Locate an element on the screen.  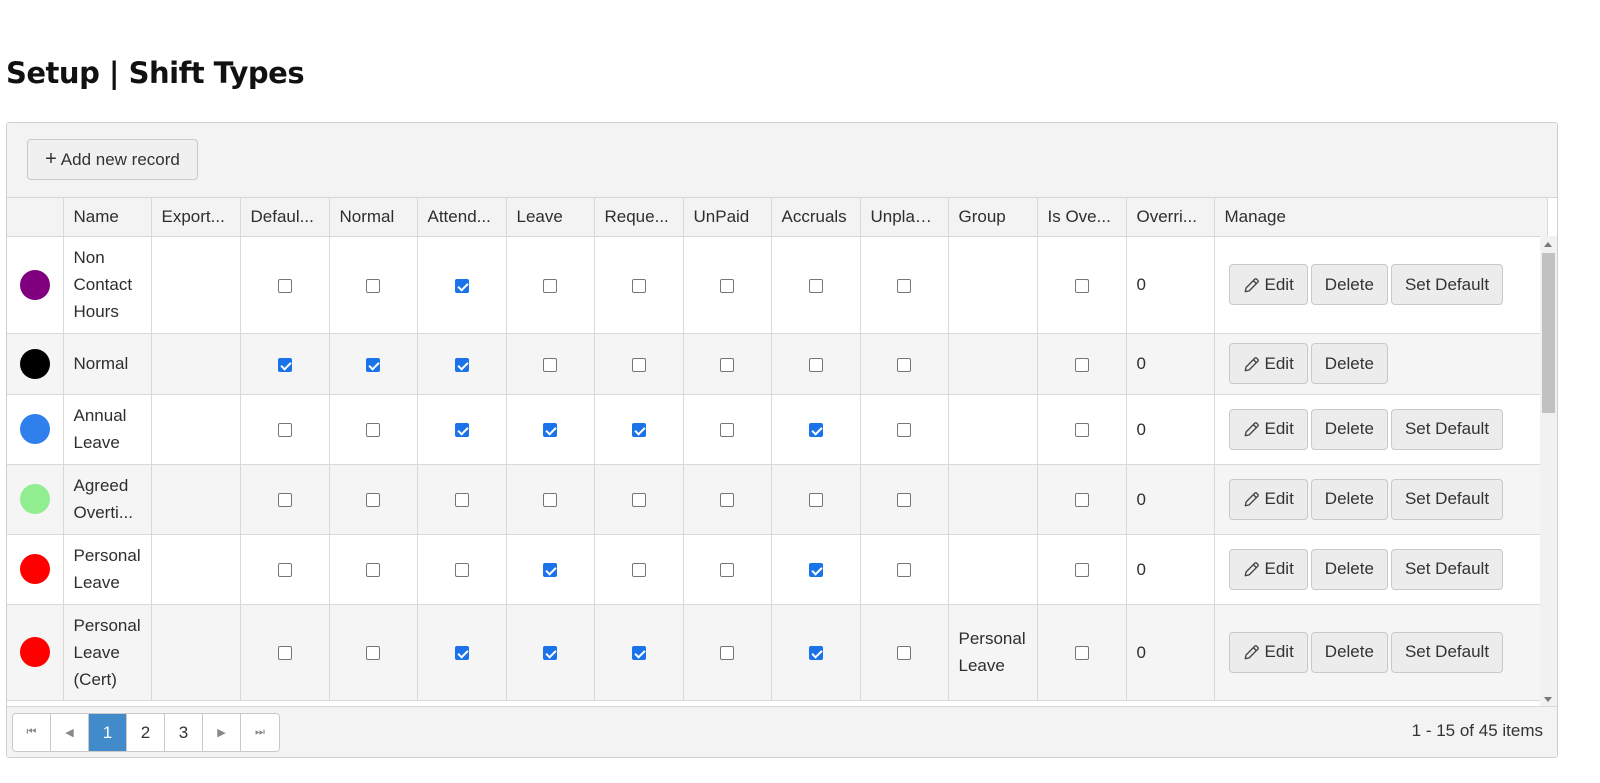
last-page-button: ⏭ is located at coordinates (260, 732).